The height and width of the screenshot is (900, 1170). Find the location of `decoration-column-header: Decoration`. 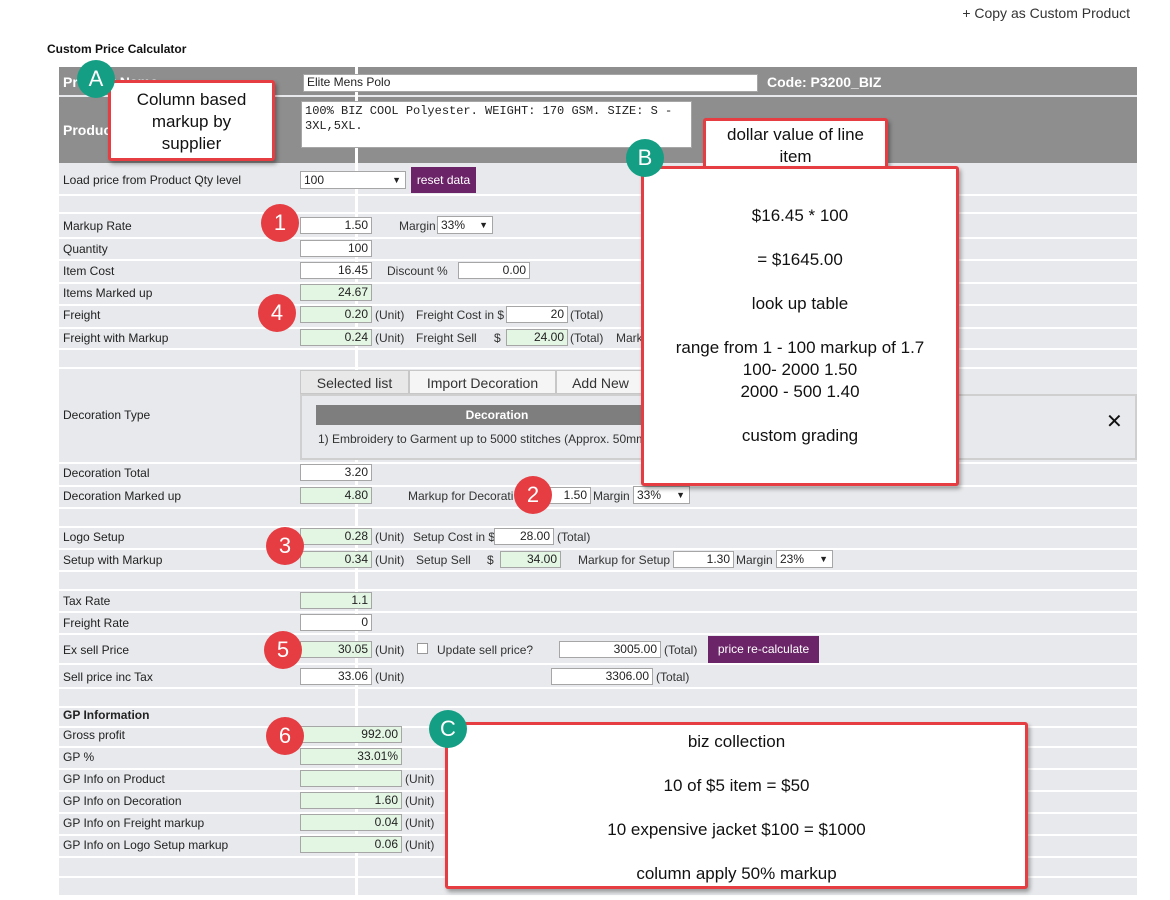

decoration-column-header: Decoration is located at coordinates (497, 415).